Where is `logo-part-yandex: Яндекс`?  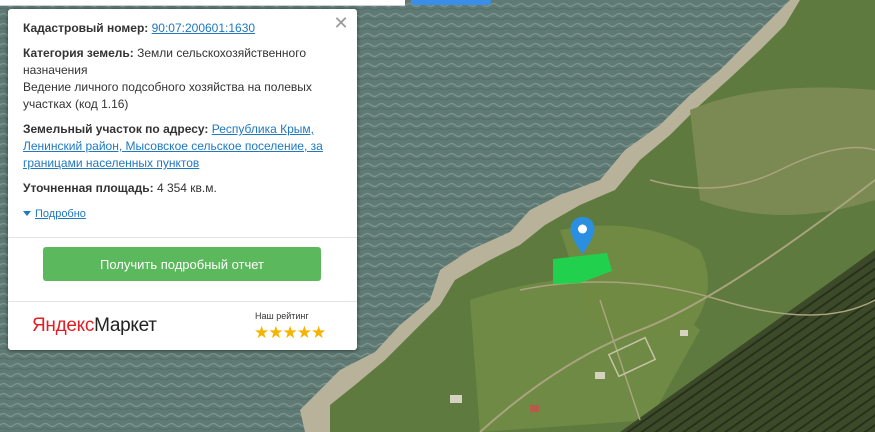 logo-part-yandex: Яндекс is located at coordinates (63, 325).